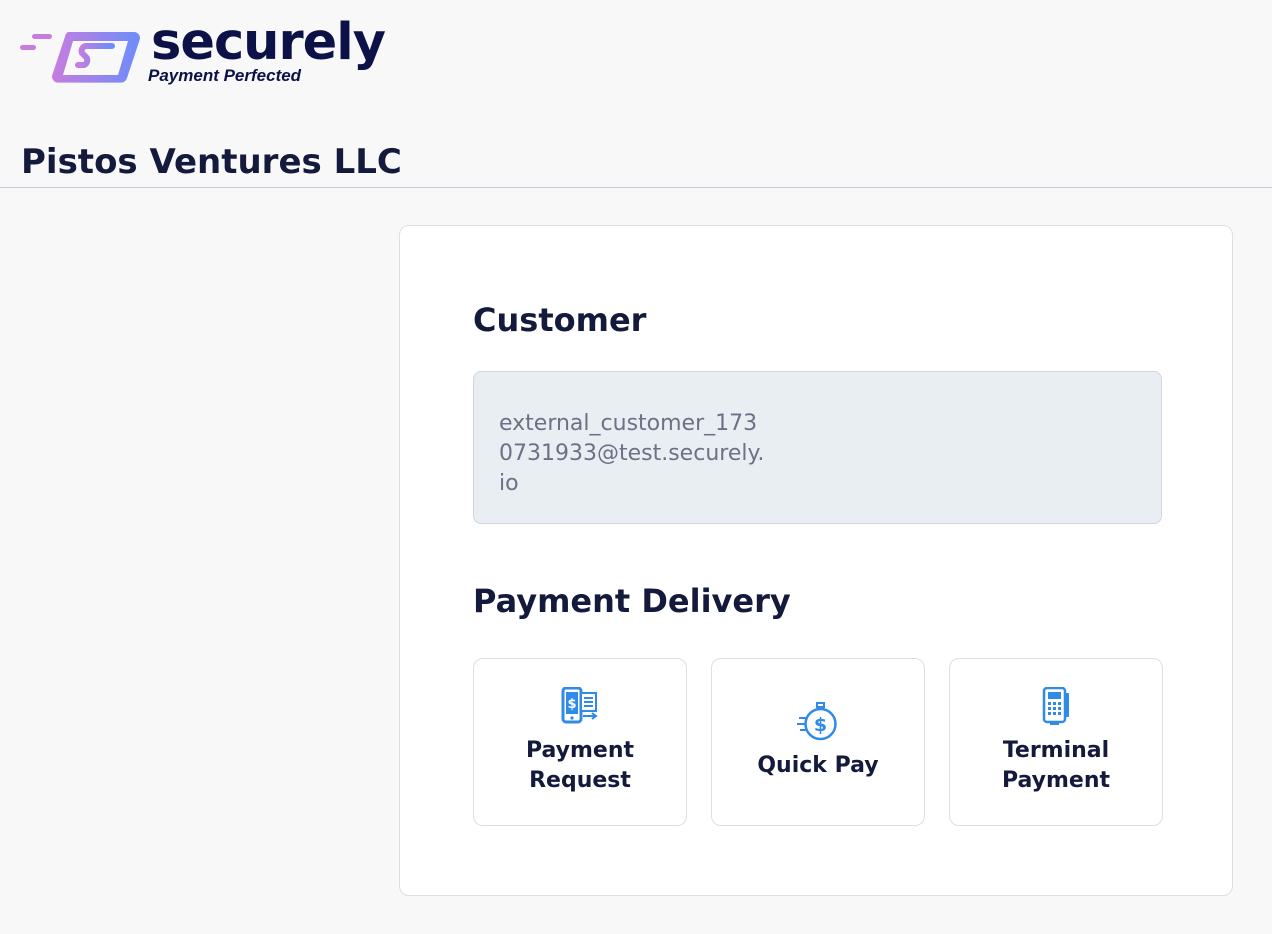 This screenshot has width=1272, height=934. Describe the element at coordinates (1056, 750) in the screenshot. I see `terminal-payment-label-line1: Terminal` at that location.